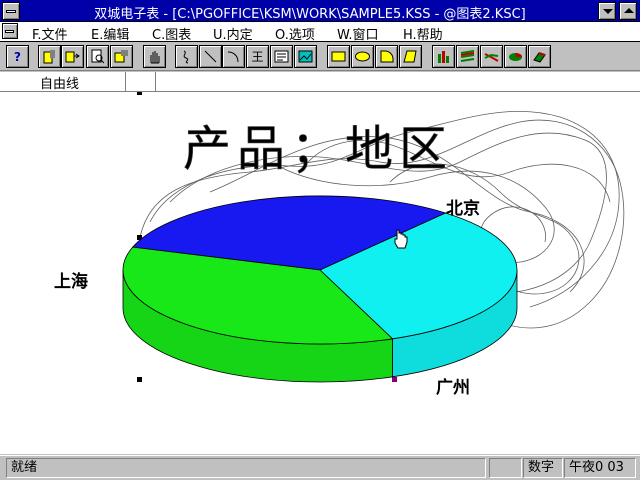 This screenshot has height=480, width=640. What do you see at coordinates (453, 387) in the screenshot?
I see `pie-label-guangzhou: 广州` at bounding box center [453, 387].